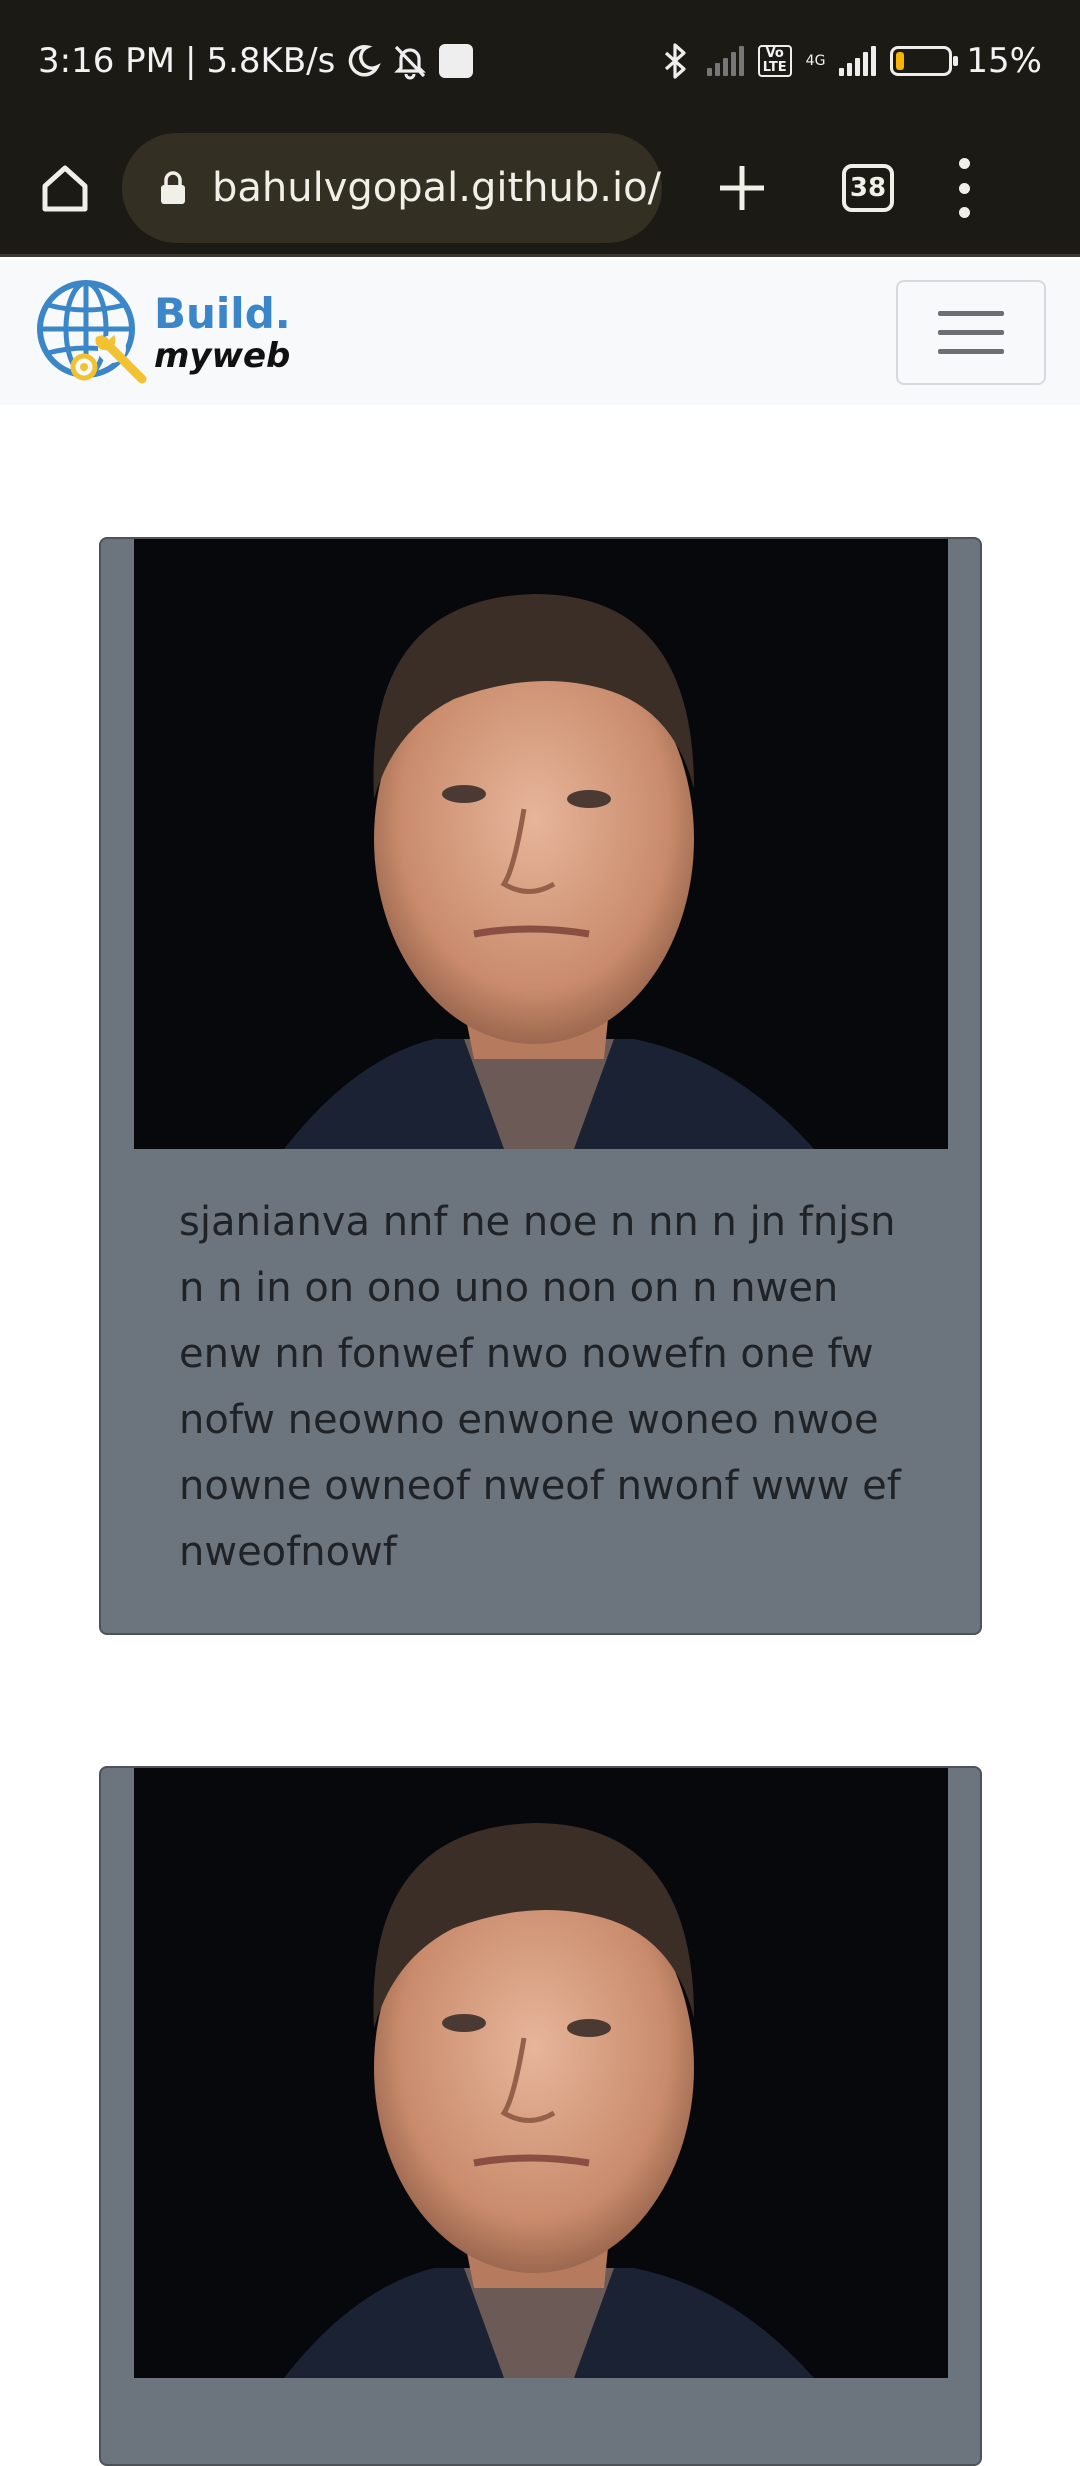 This screenshot has width=1080, height=2466. What do you see at coordinates (676, 61) in the screenshot?
I see `bluetooth-icon` at bounding box center [676, 61].